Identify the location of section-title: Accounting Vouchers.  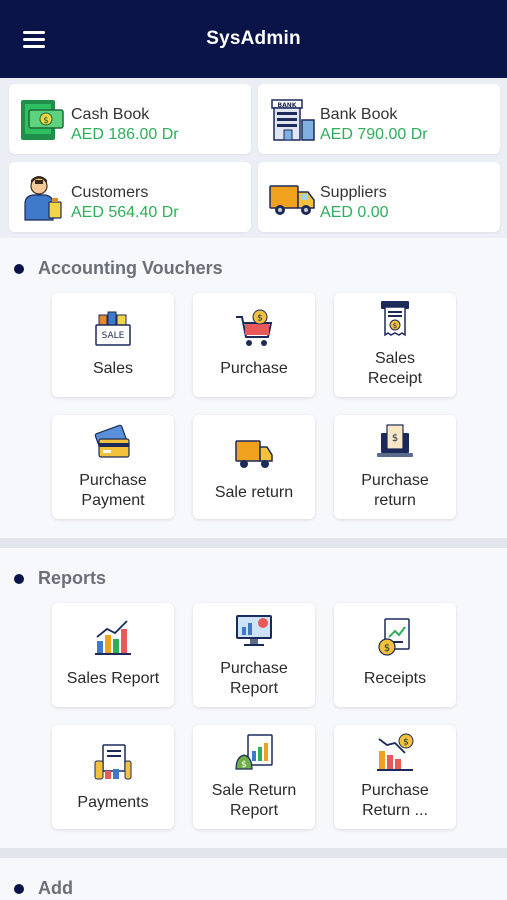
(130, 268).